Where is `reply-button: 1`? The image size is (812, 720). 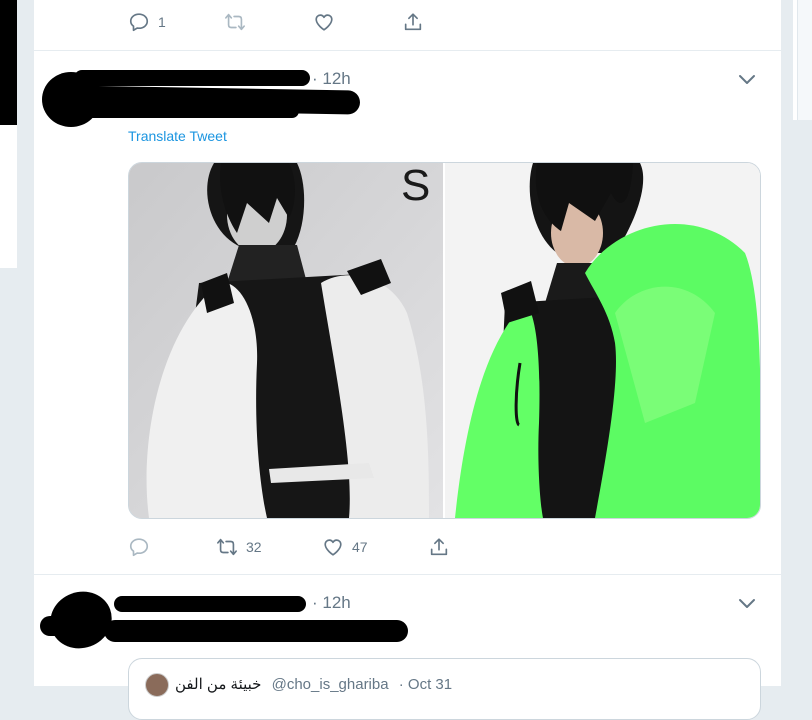
reply-button: 1 is located at coordinates (147, 22).